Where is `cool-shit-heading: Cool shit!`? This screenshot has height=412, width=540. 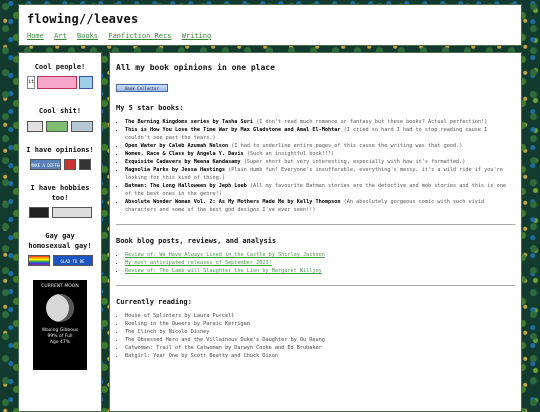
cool-shit-heading: Cool shit! is located at coordinates (60, 111).